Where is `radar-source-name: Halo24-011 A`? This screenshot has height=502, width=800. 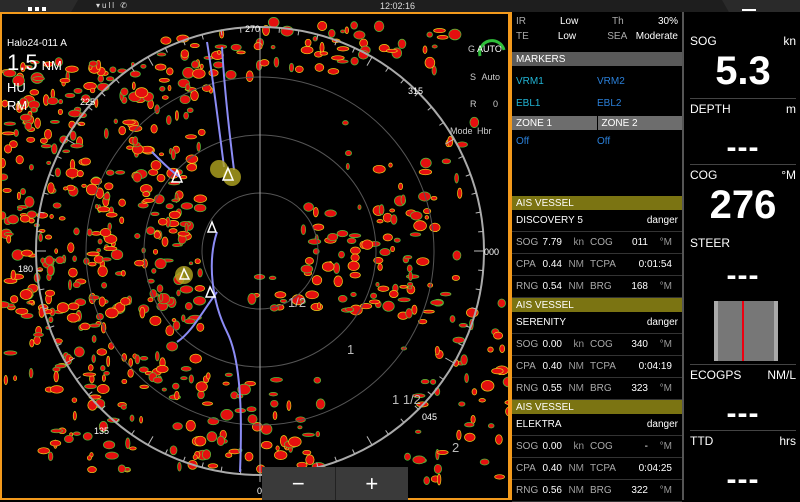 radar-source-name: Halo24-011 A is located at coordinates (37, 43).